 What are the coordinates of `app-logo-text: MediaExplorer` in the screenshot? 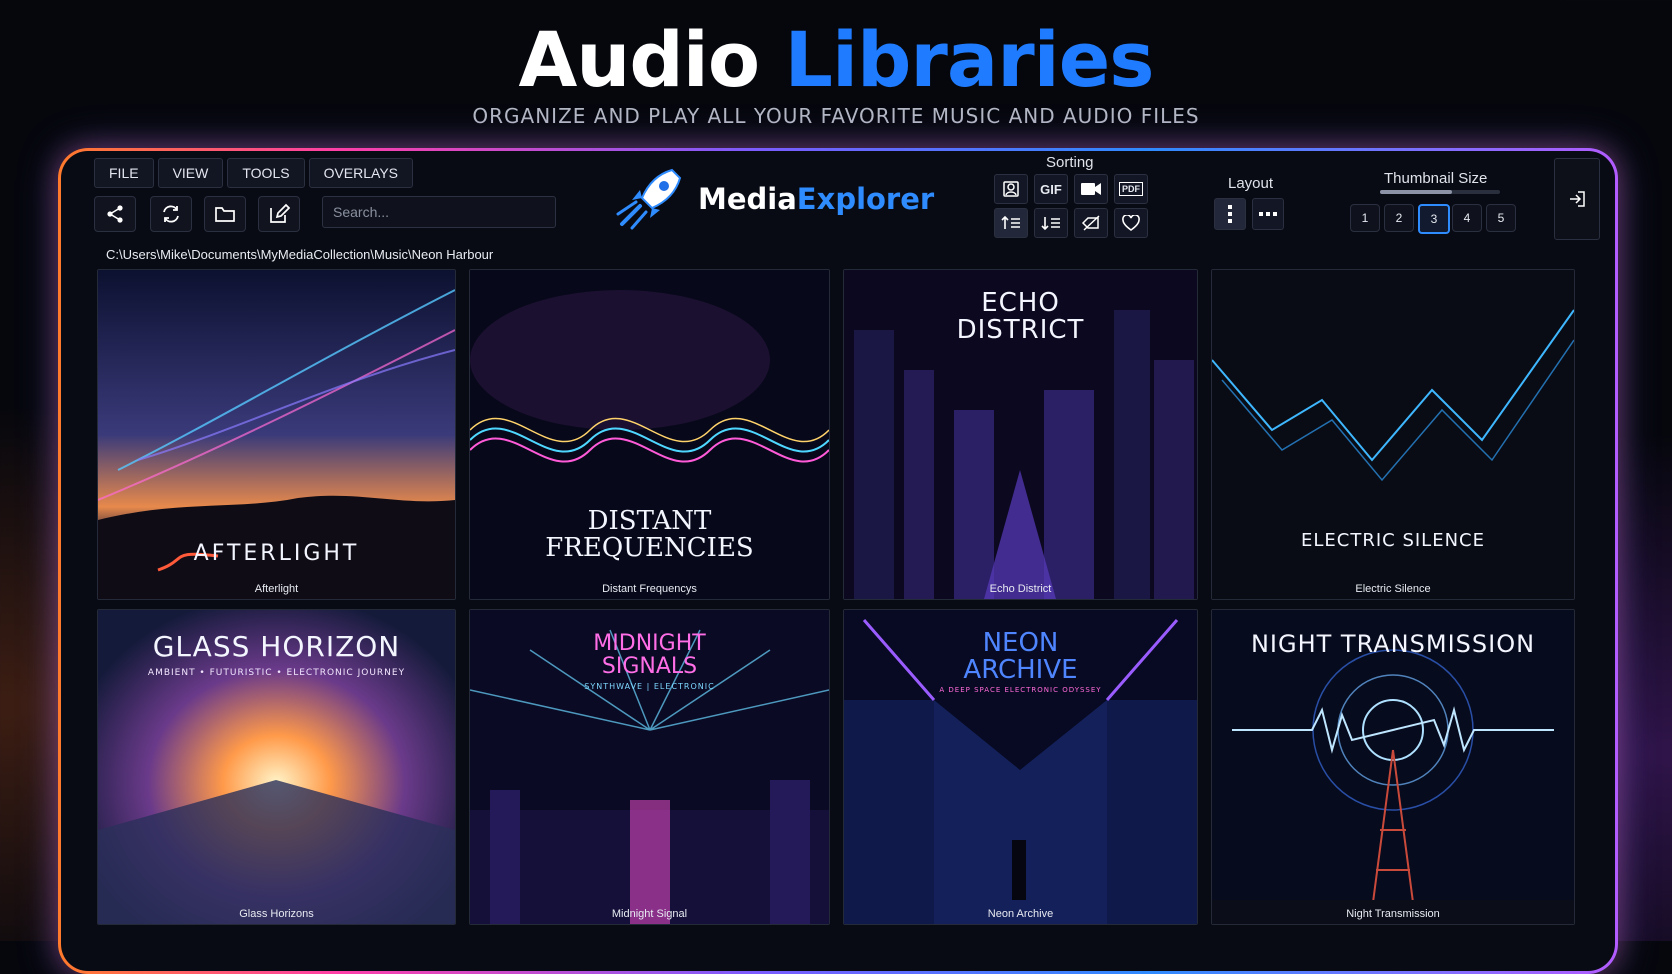 It's located at (816, 199).